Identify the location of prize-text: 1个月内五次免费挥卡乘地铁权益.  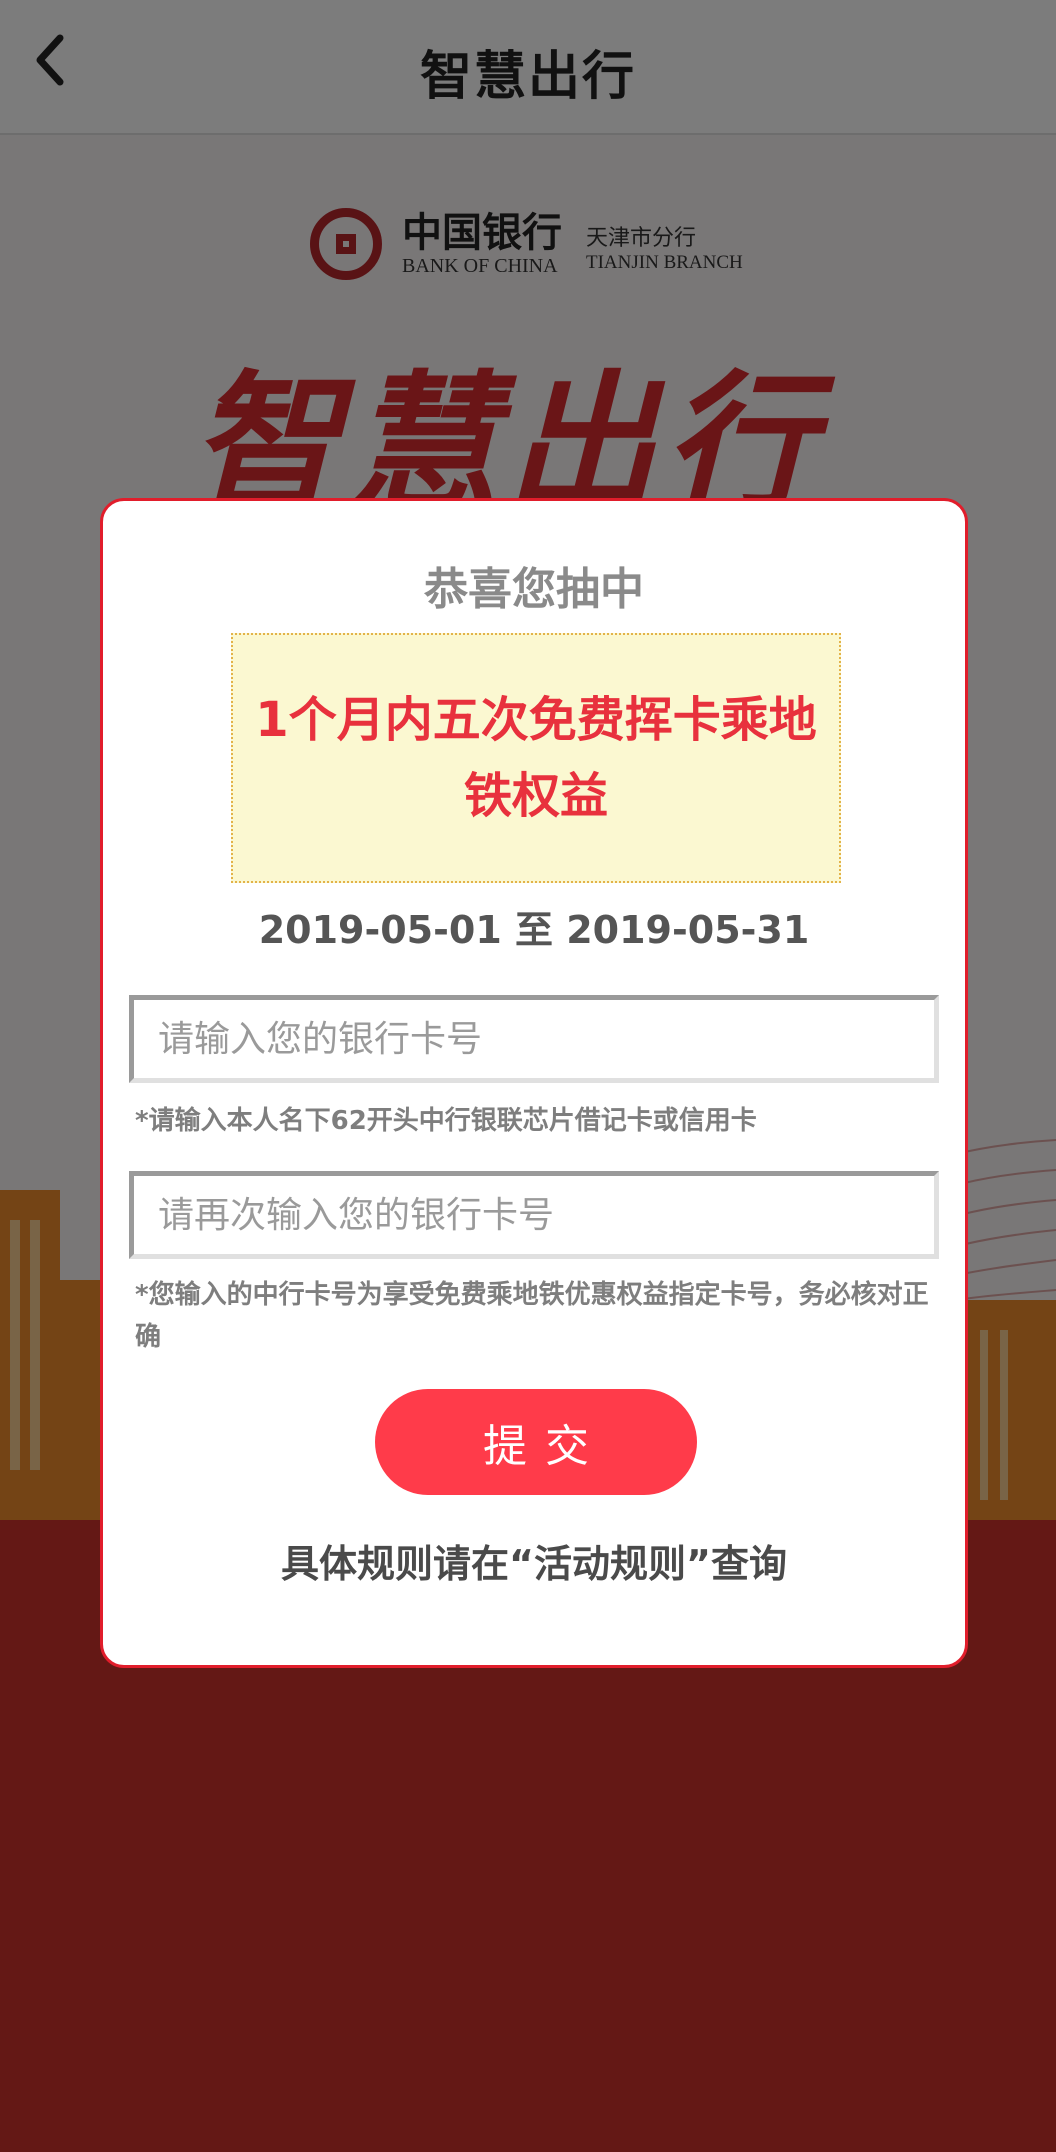
(536, 758).